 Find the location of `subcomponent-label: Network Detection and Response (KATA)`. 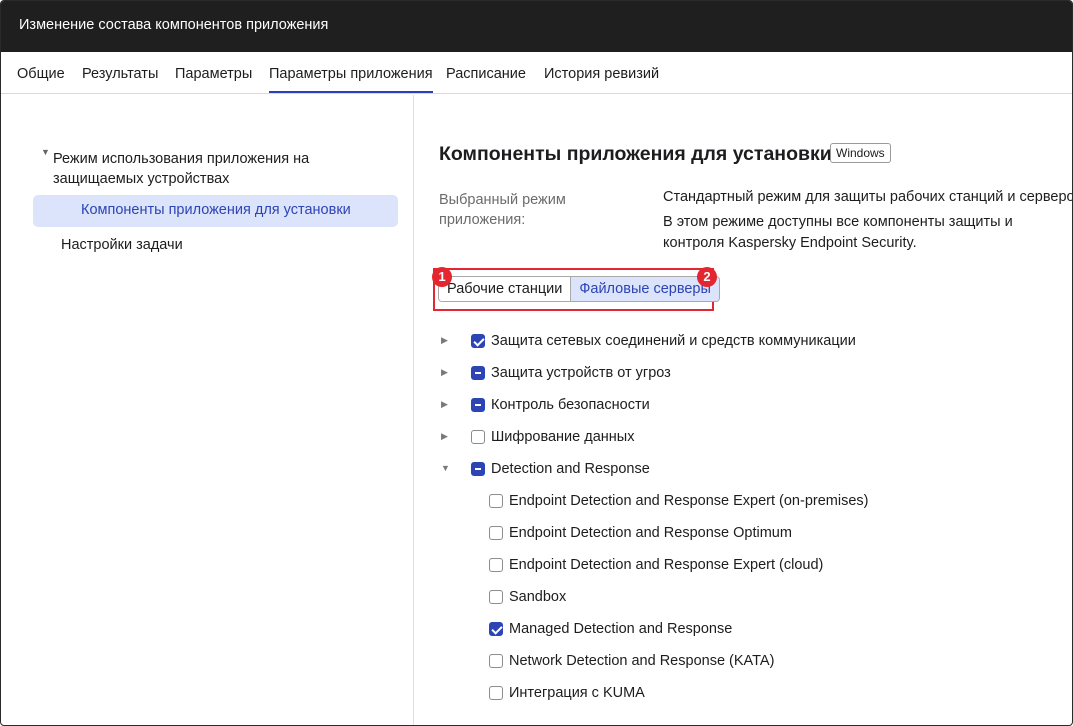

subcomponent-label: Network Detection and Response (KATA) is located at coordinates (642, 661).